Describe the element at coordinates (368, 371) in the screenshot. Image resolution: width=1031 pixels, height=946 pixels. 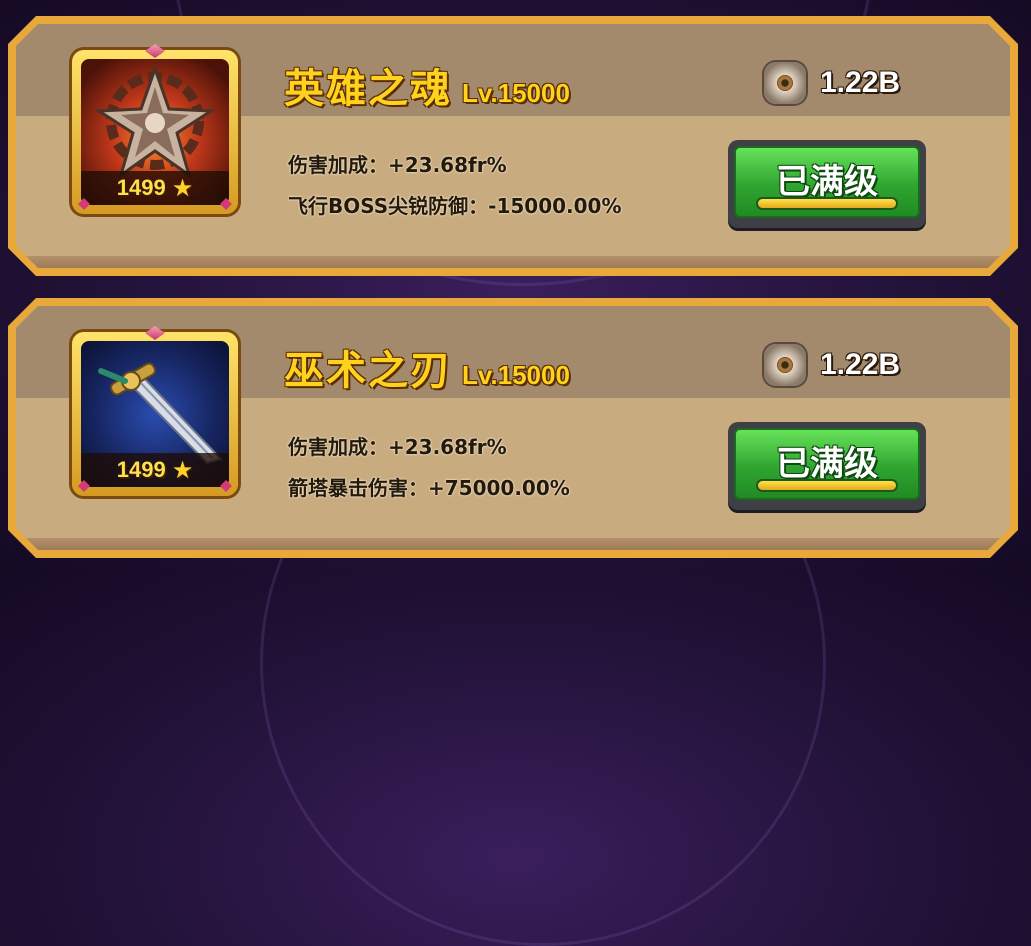
I see `skill-name: 巫术之刃` at that location.